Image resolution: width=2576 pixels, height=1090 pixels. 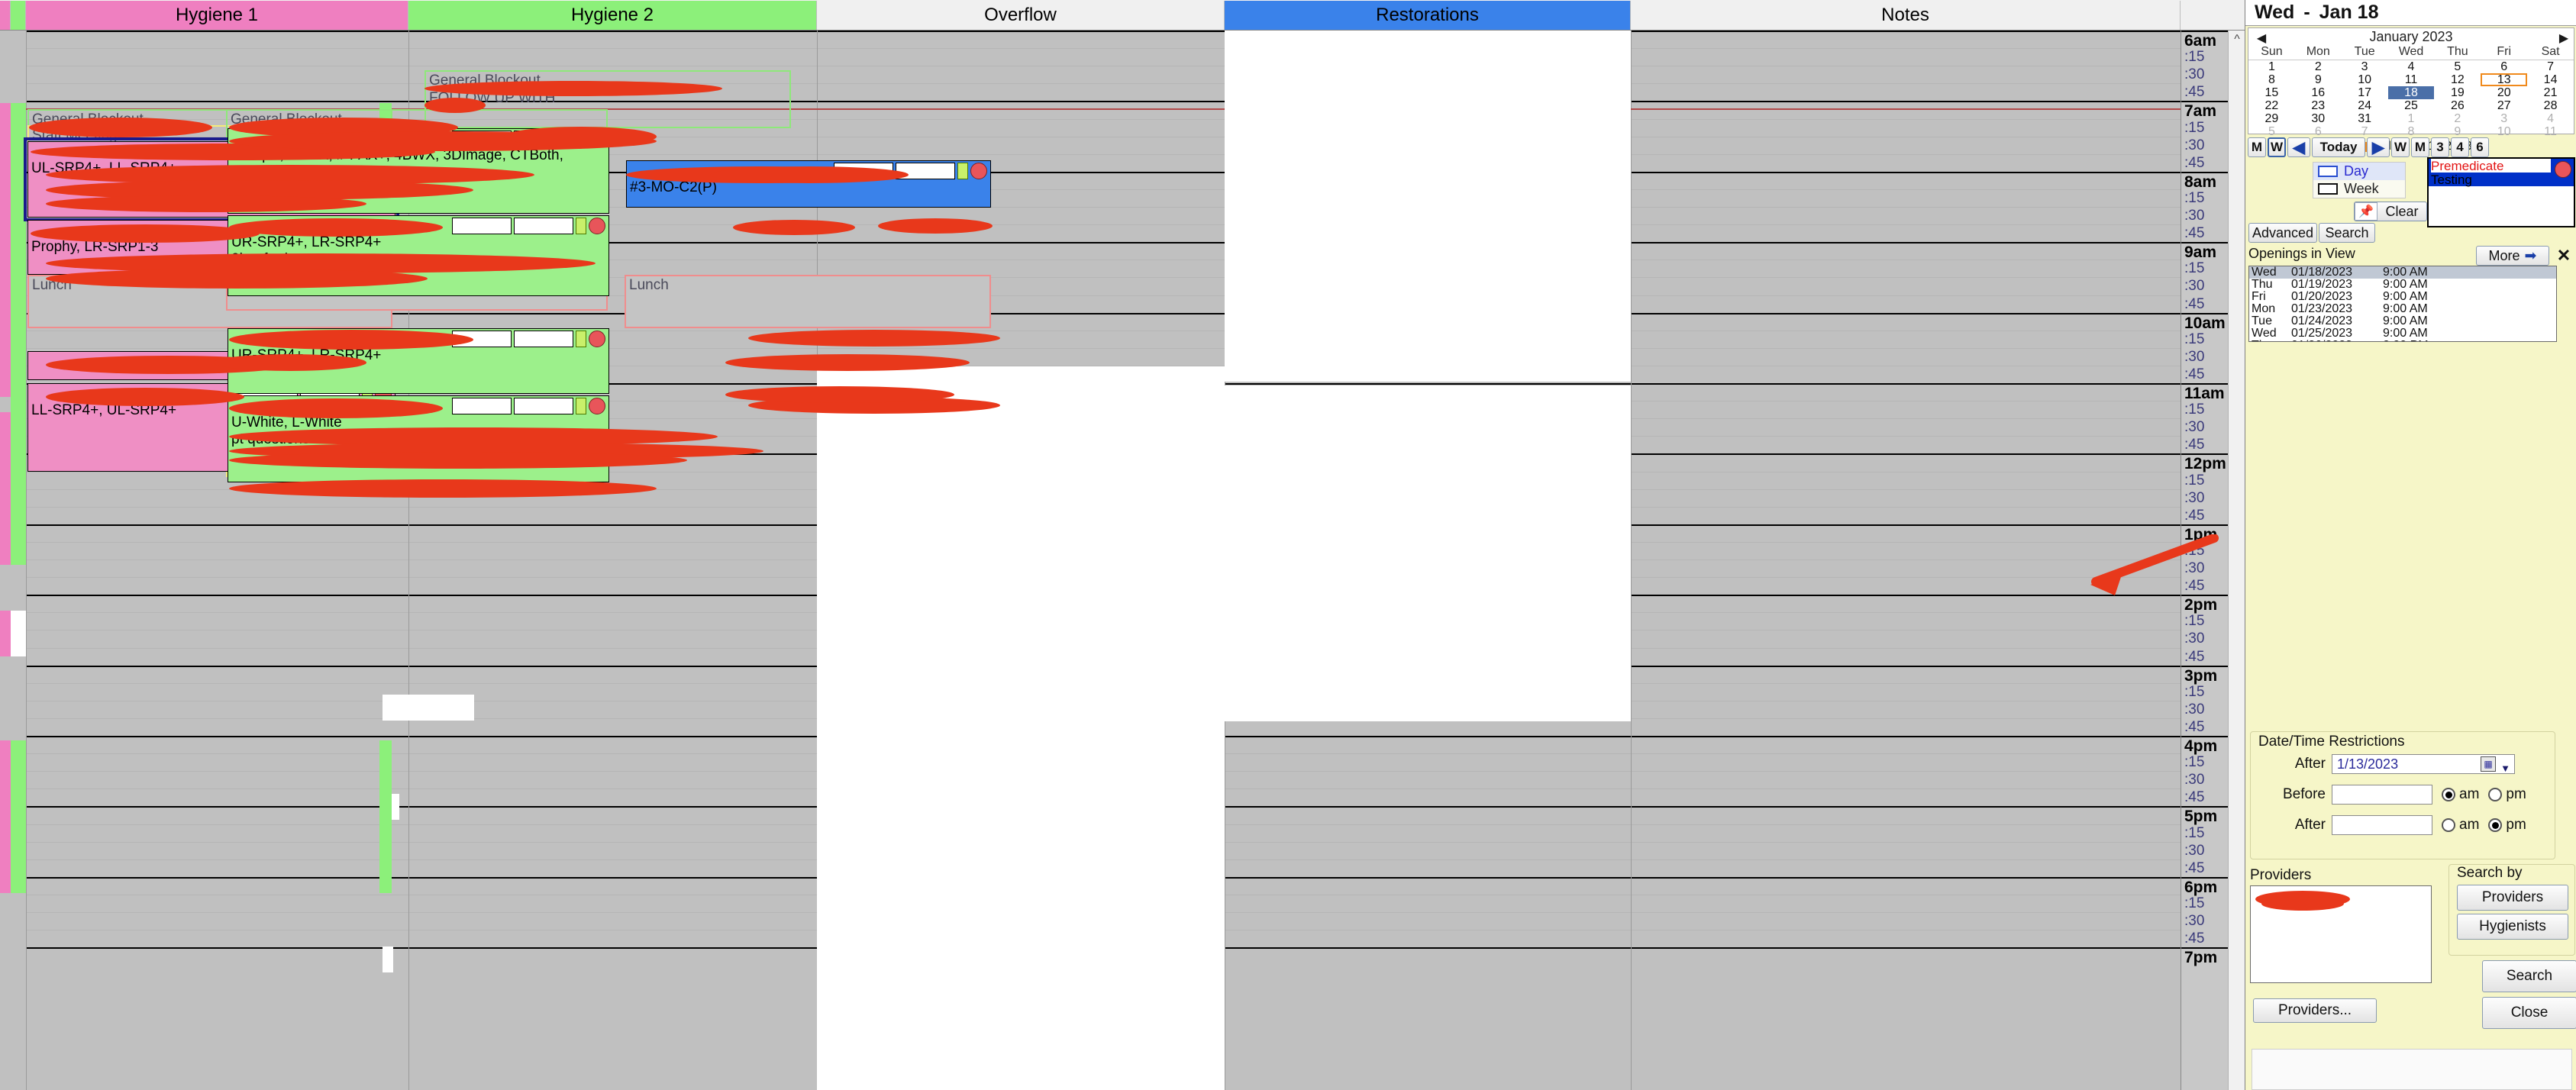 What do you see at coordinates (2359, 171) in the screenshot?
I see `view-mode-day: Day` at bounding box center [2359, 171].